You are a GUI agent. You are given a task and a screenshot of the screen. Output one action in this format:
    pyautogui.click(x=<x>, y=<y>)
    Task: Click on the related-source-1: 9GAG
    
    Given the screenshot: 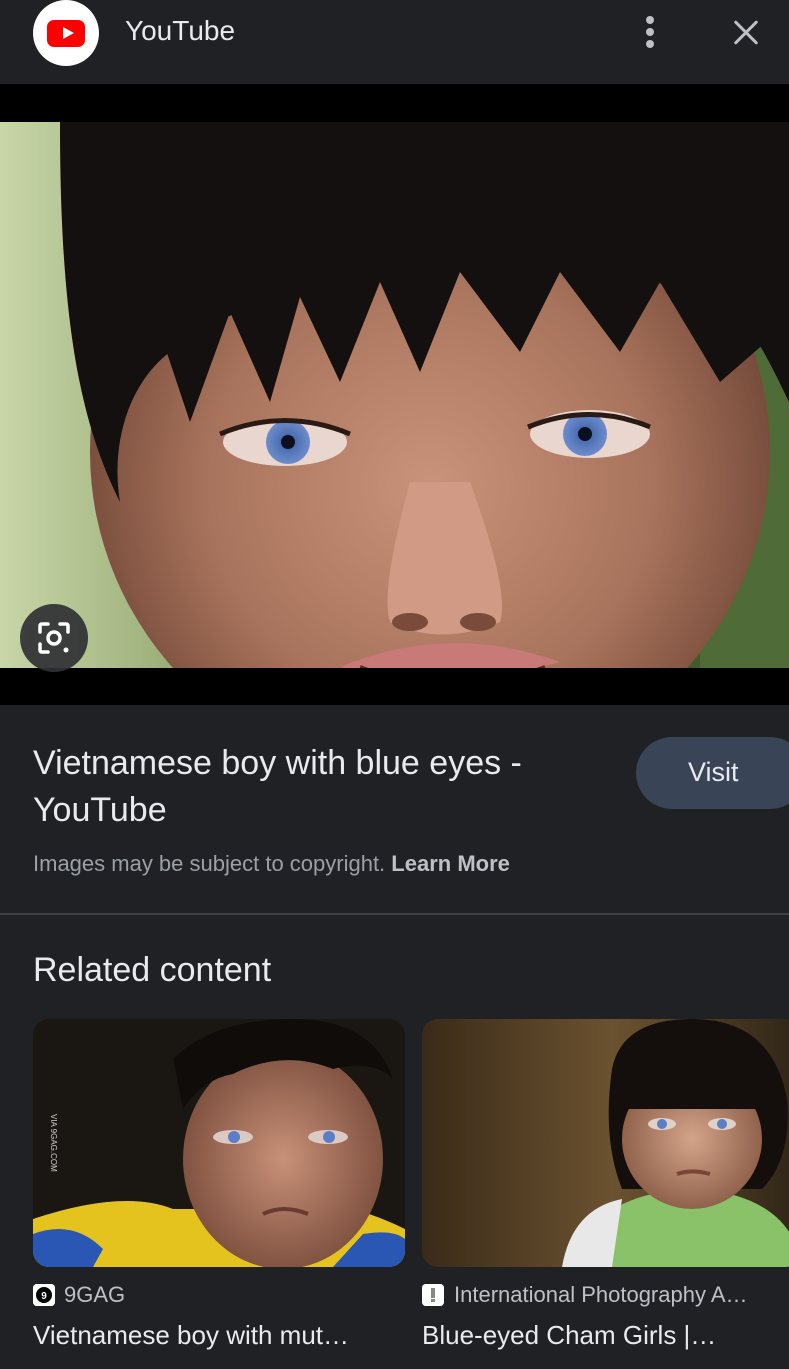 What is the action you would take?
    pyautogui.click(x=95, y=1294)
    